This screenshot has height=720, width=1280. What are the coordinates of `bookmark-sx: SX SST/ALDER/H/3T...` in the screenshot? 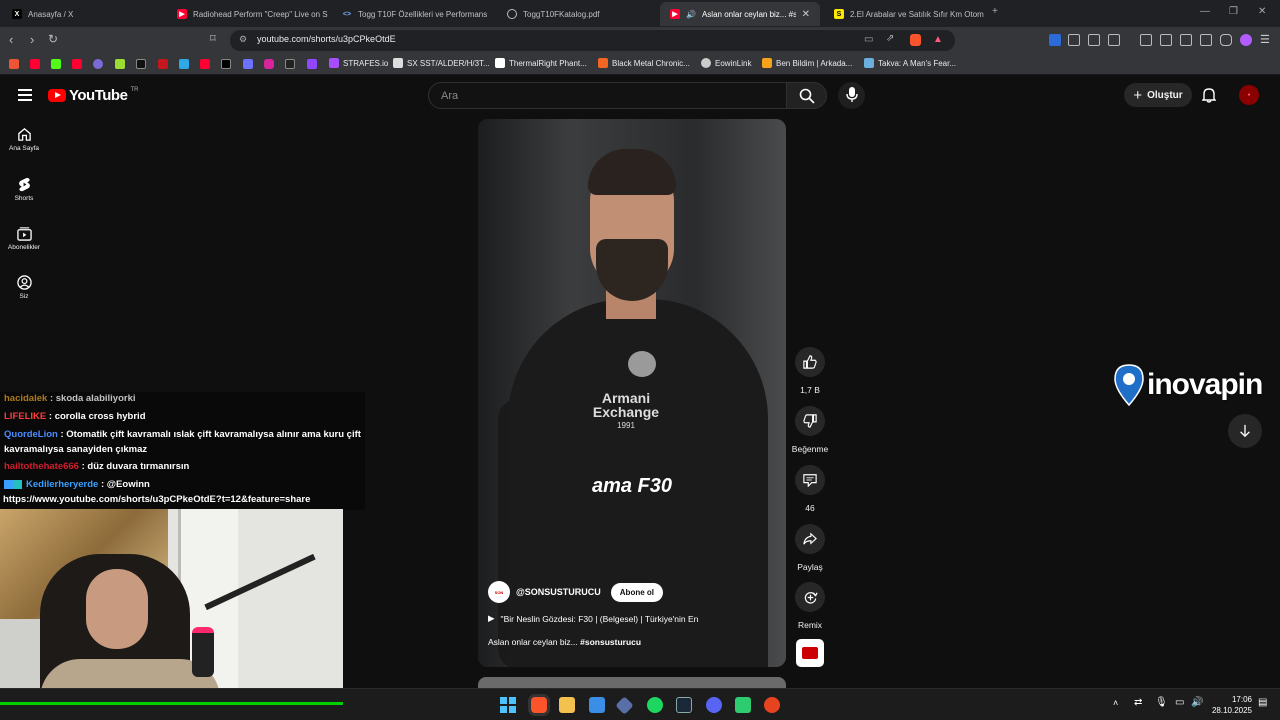 It's located at (441, 63).